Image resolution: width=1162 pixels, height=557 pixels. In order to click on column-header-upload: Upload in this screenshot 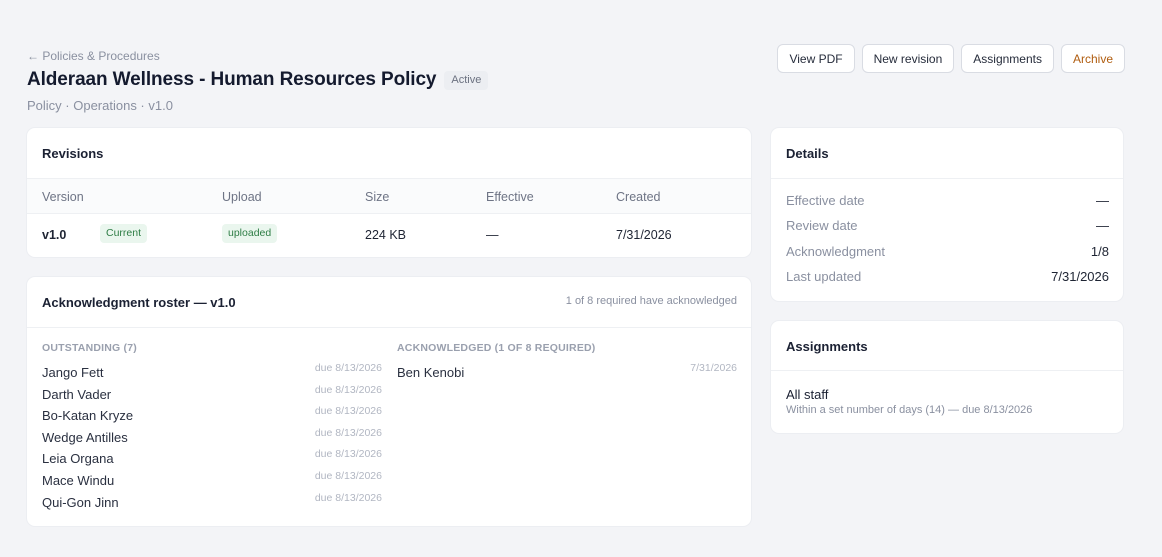, I will do `click(242, 197)`.